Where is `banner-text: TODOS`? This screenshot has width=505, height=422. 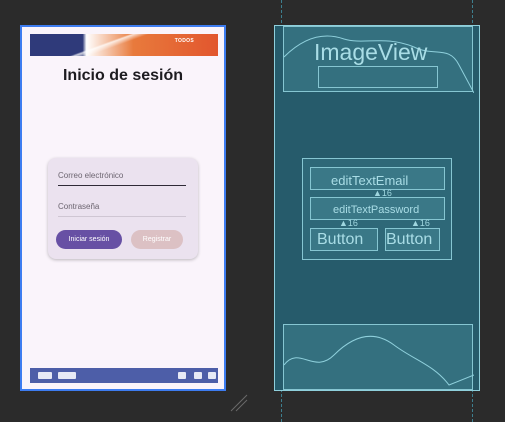
banner-text: TODOS is located at coordinates (184, 41).